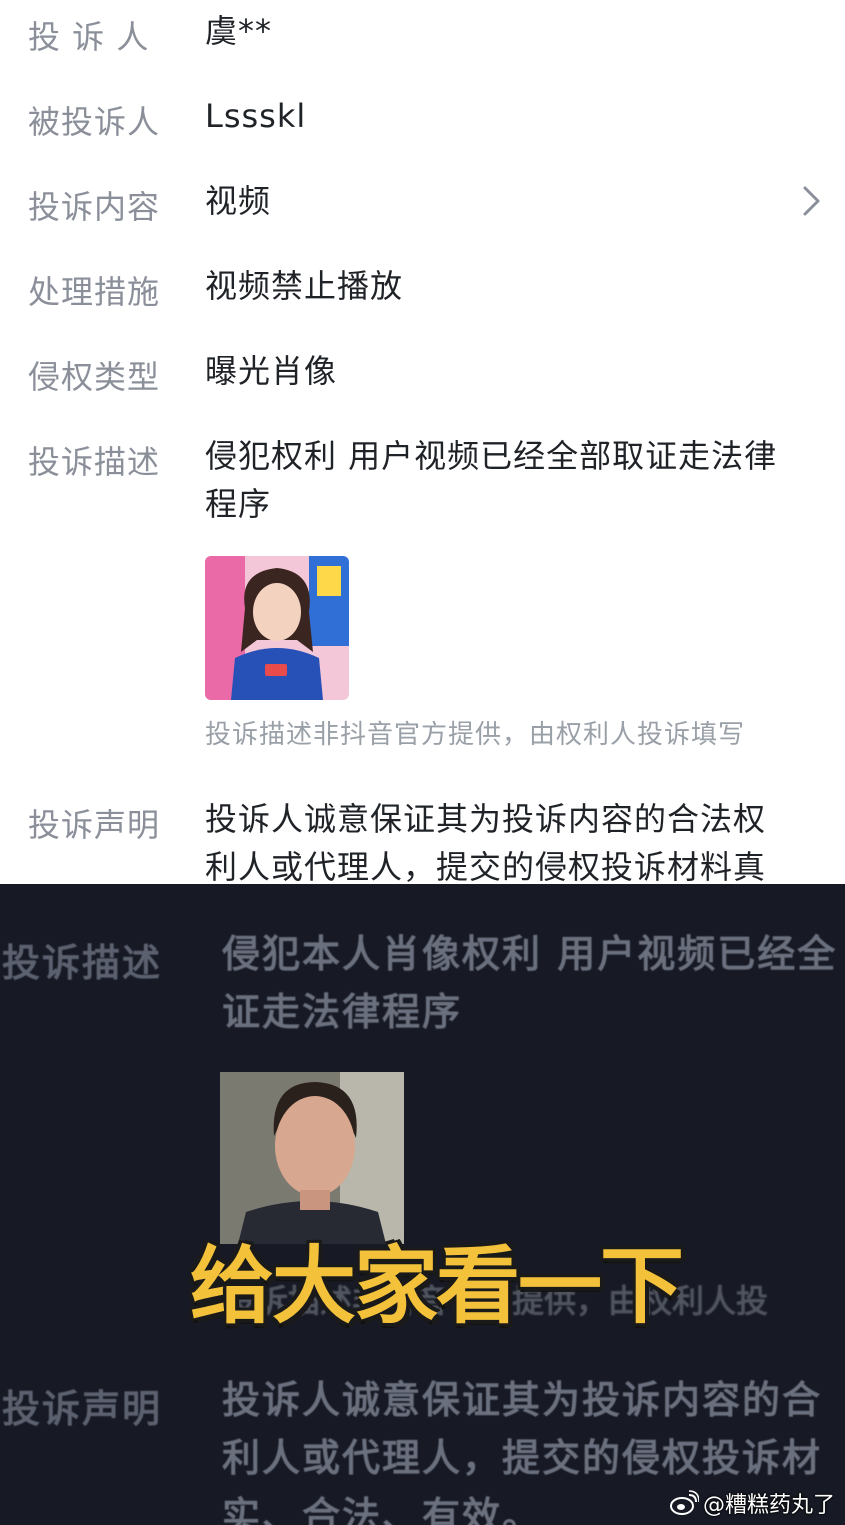 Image resolution: width=845 pixels, height=1525 pixels. What do you see at coordinates (82, 1409) in the screenshot?
I see `dark-statement-label: 投诉声明` at bounding box center [82, 1409].